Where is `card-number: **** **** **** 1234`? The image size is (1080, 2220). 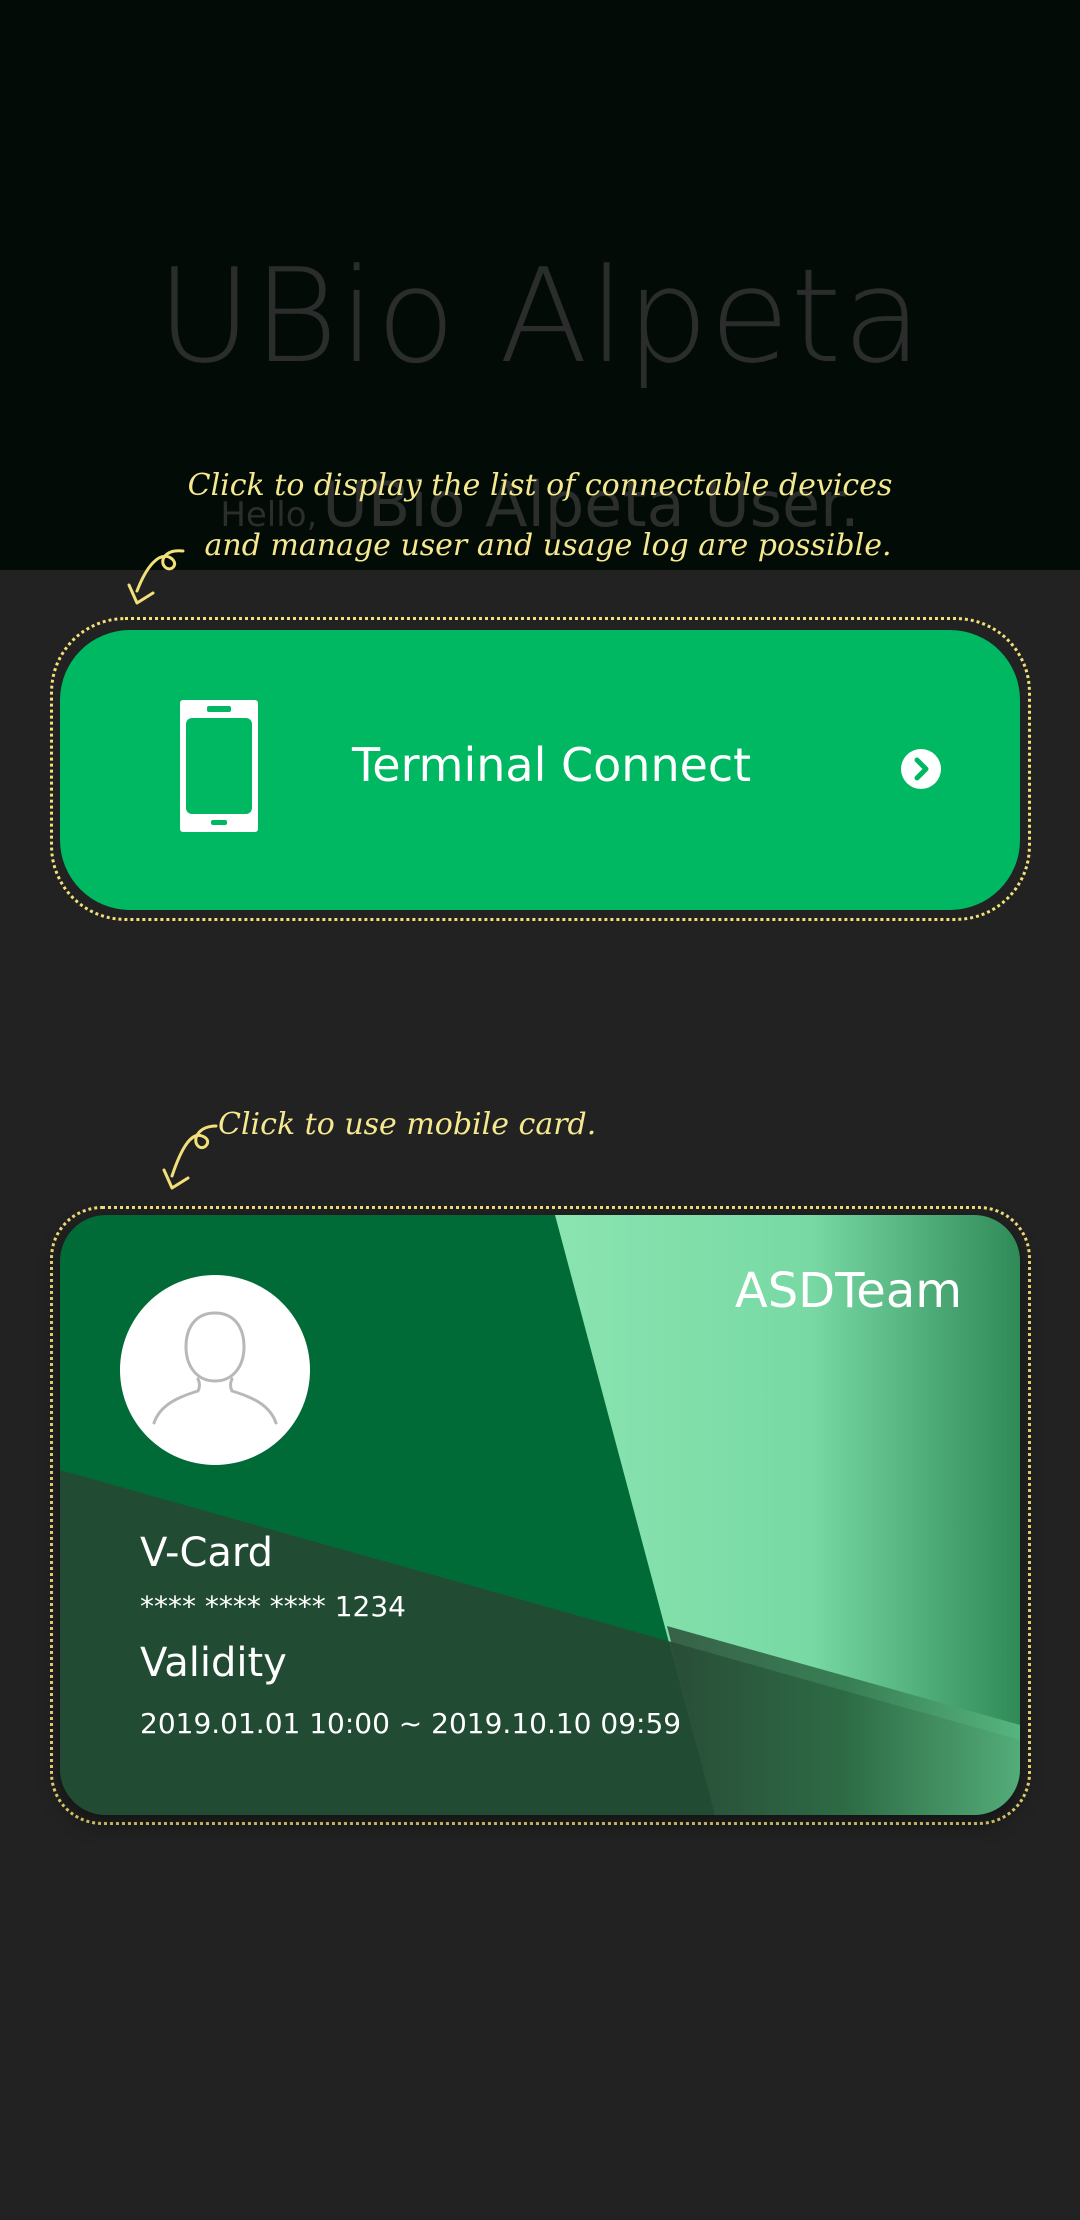
card-number: **** **** **** 1234 is located at coordinates (273, 1606).